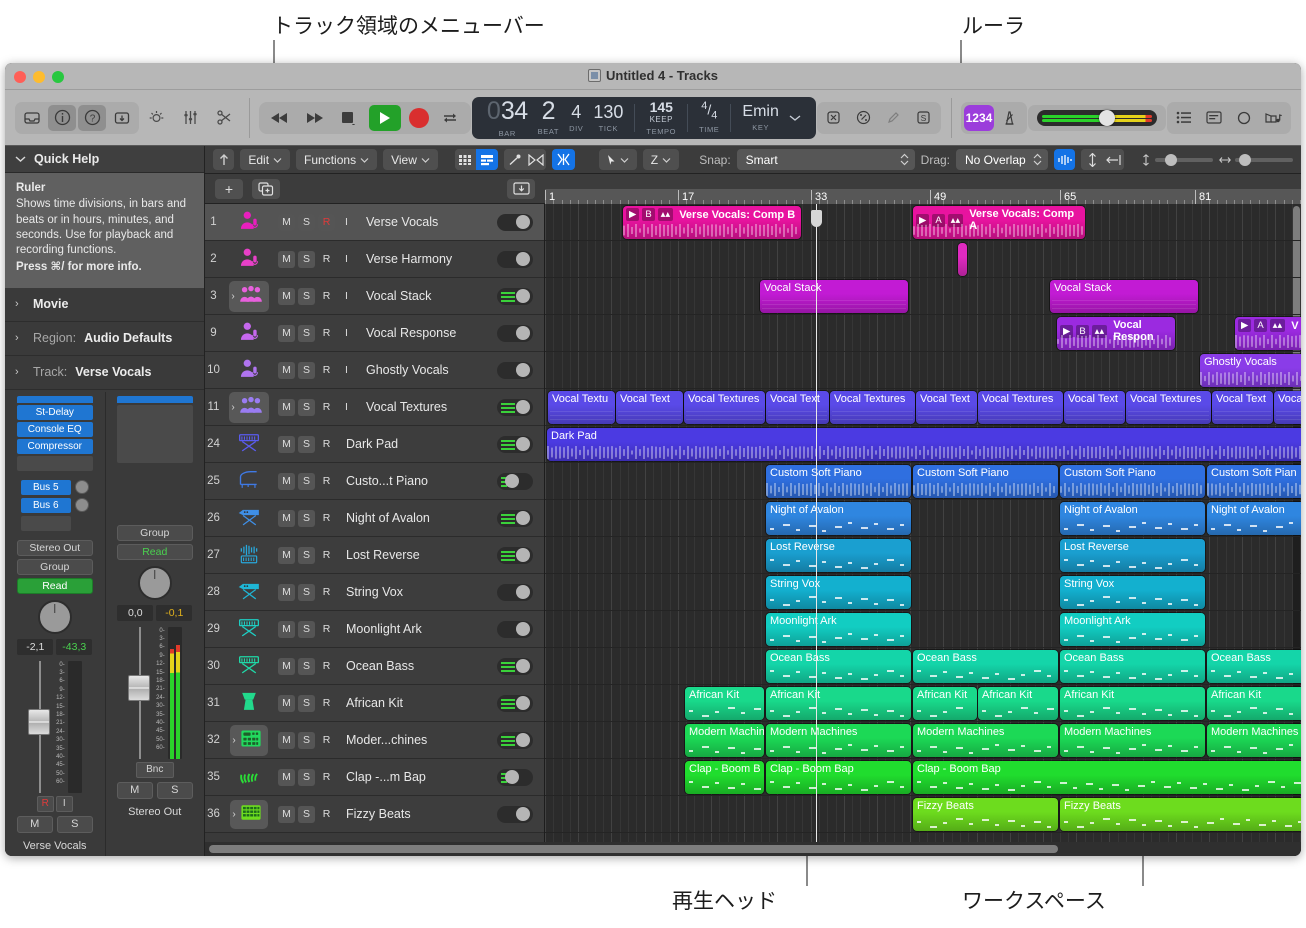 This screenshot has height=928, width=1306. I want to click on inspector-item-track: › Track: Verse Vocals, so click(104, 372).